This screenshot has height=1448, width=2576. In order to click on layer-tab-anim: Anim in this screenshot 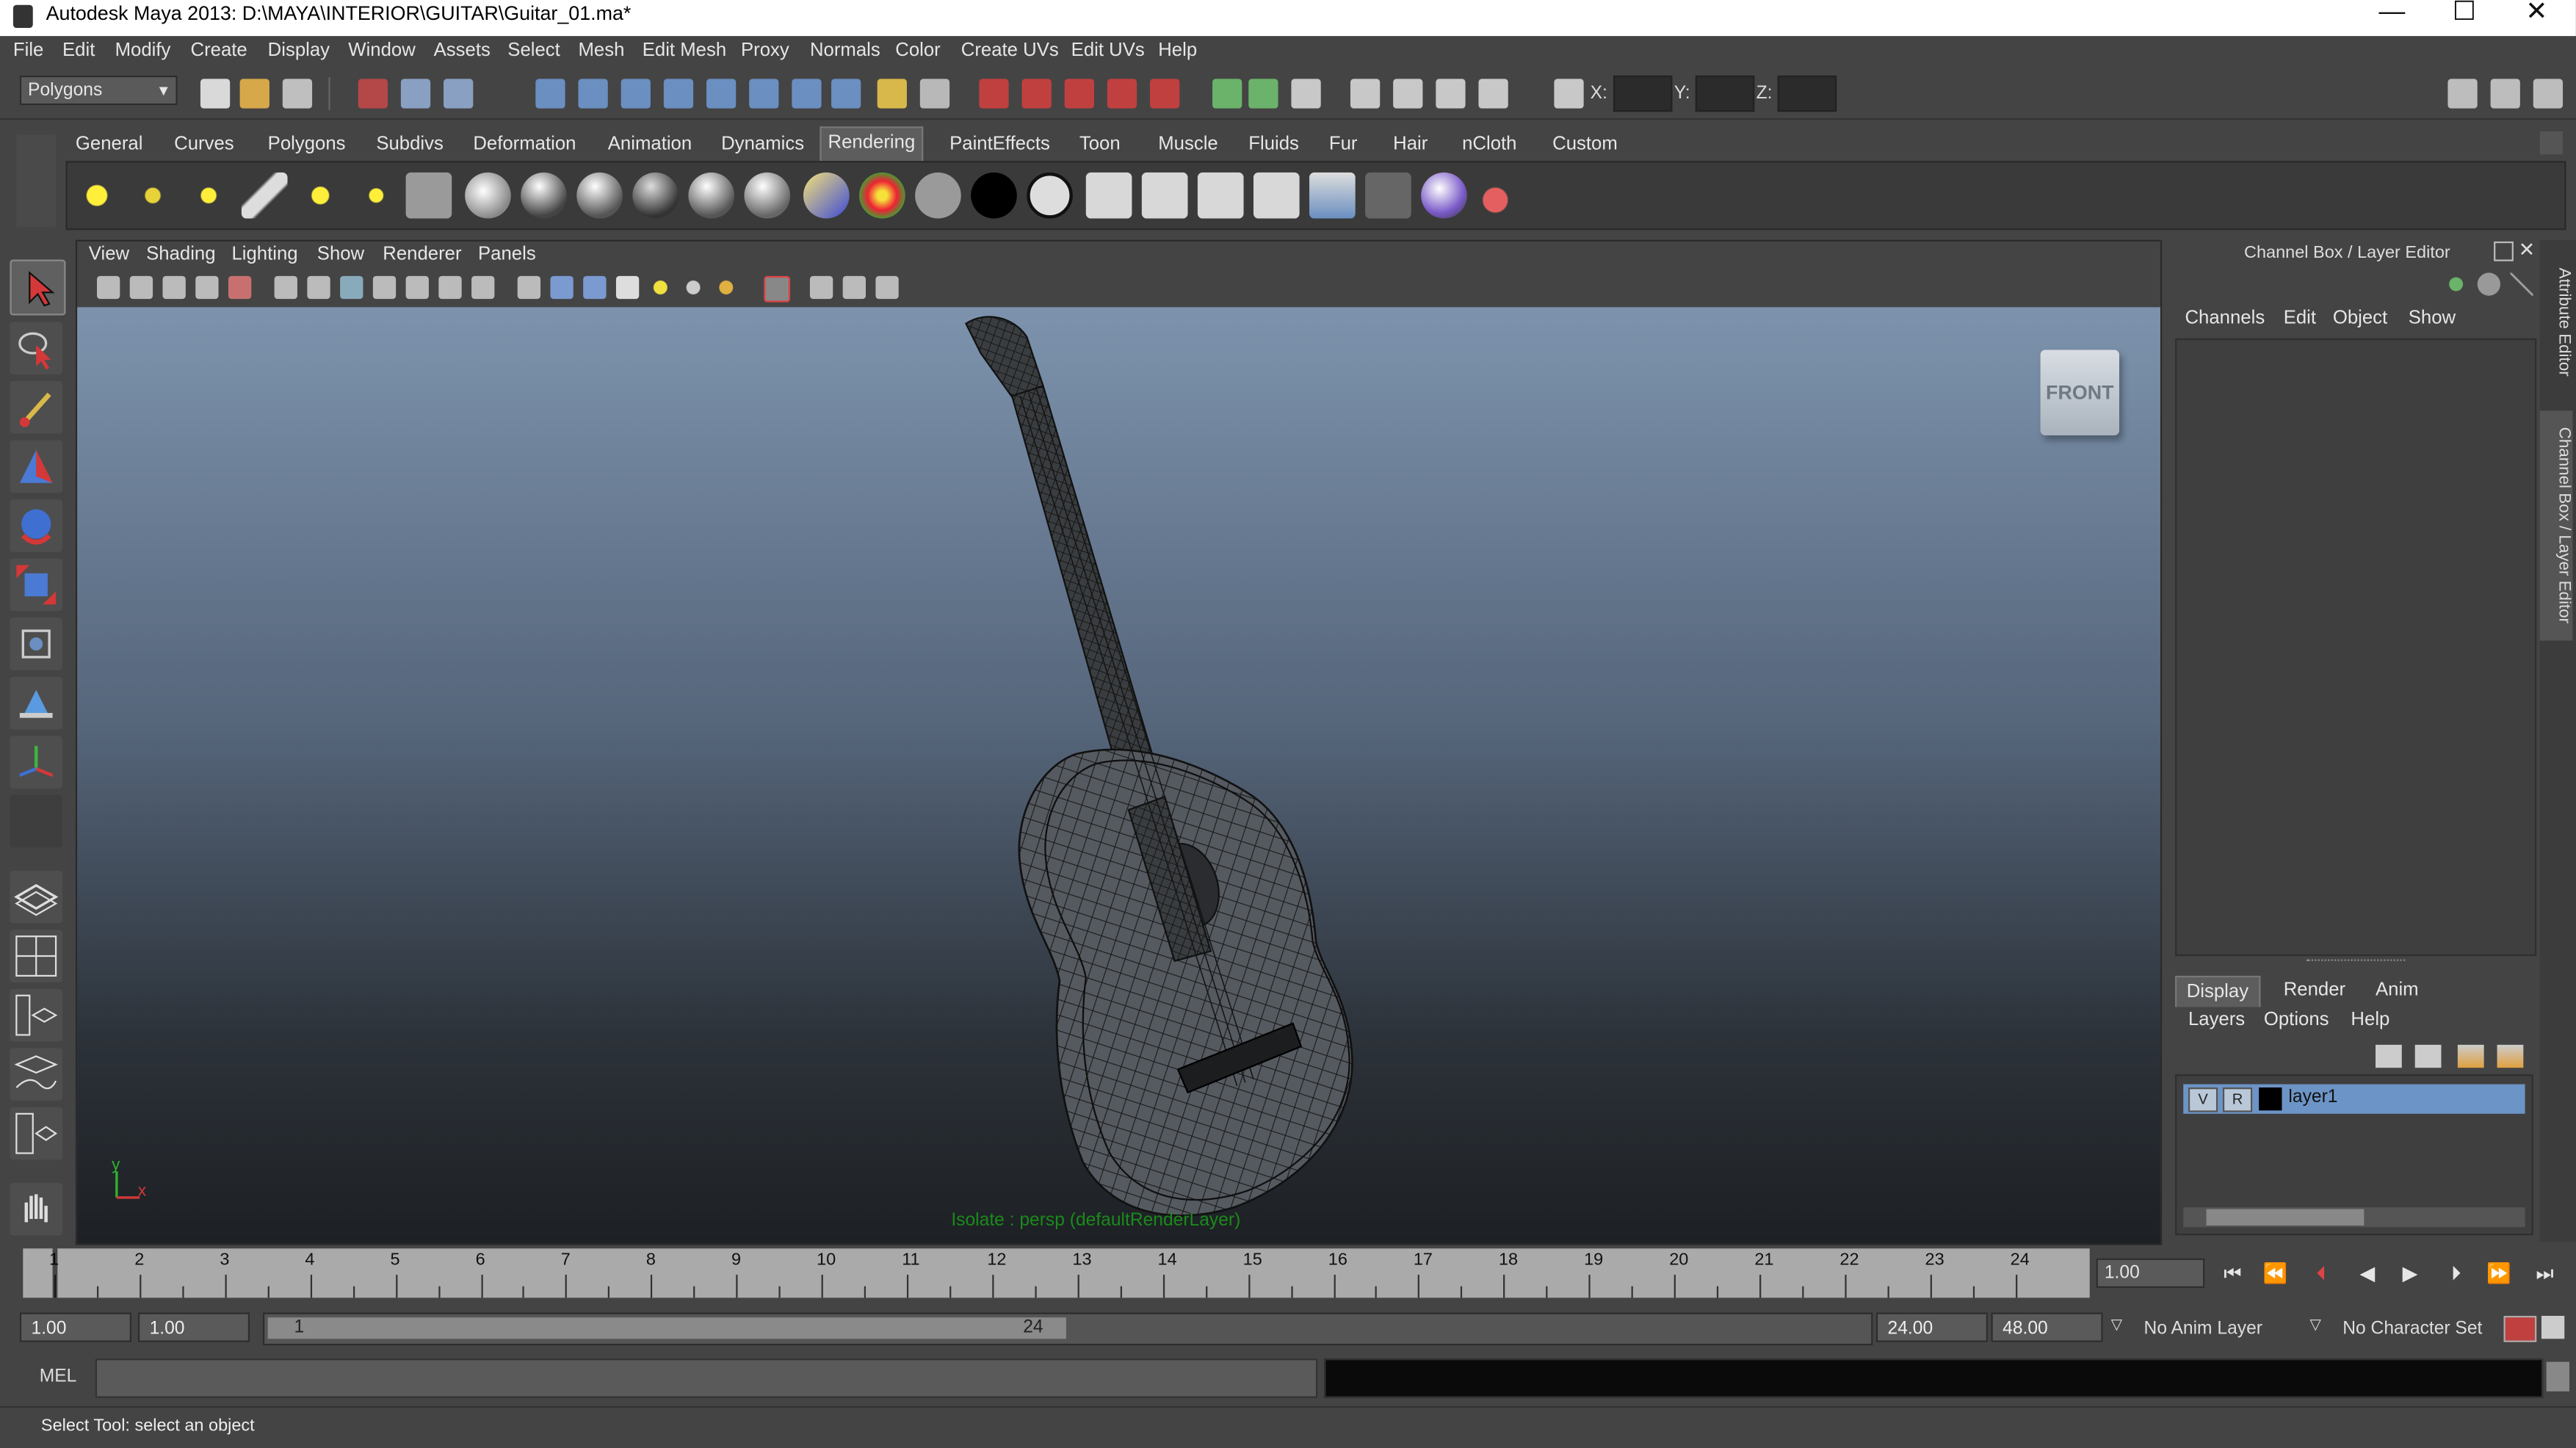, I will do `click(2397, 991)`.